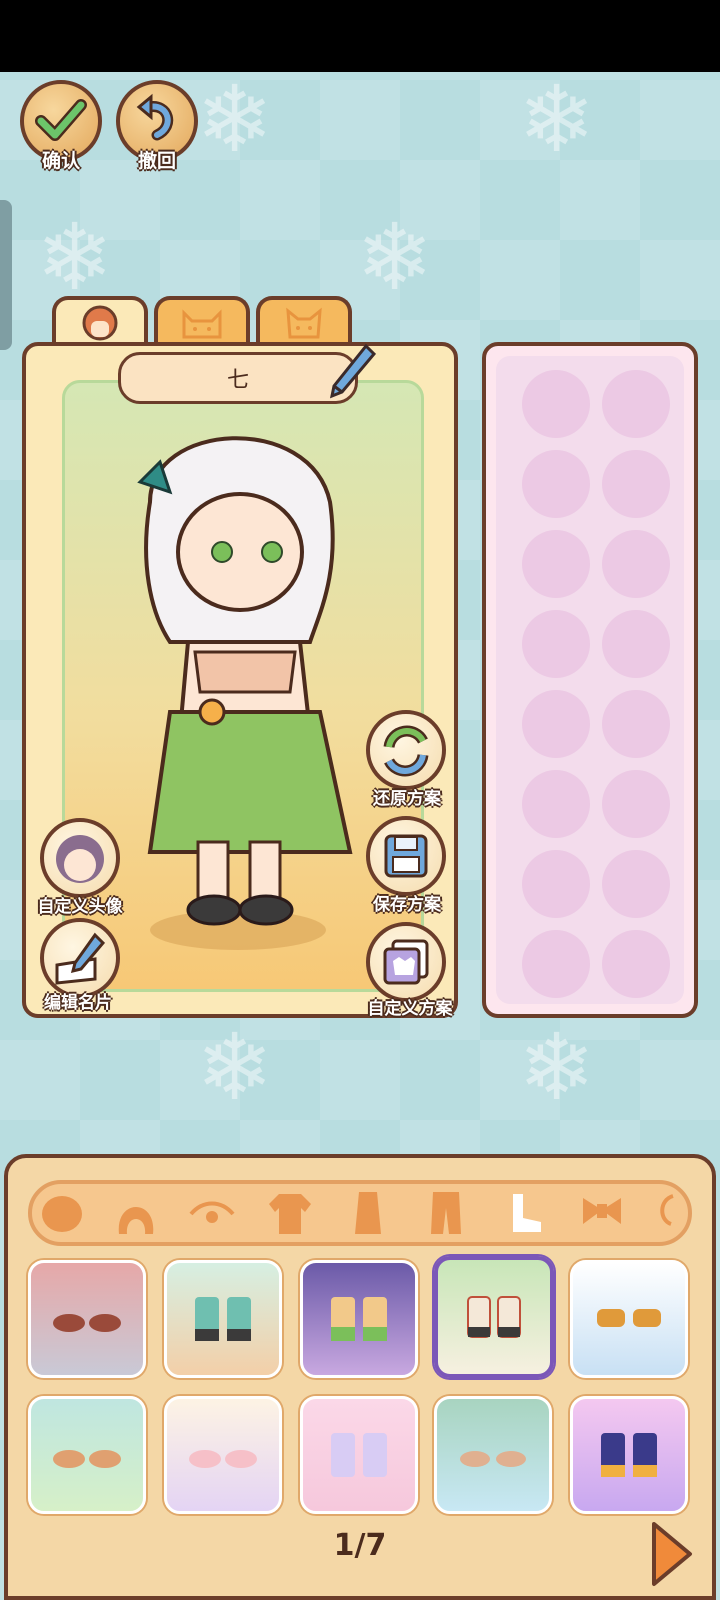  Describe the element at coordinates (671, 1554) in the screenshot. I see `next-page-arrow-icon` at that location.